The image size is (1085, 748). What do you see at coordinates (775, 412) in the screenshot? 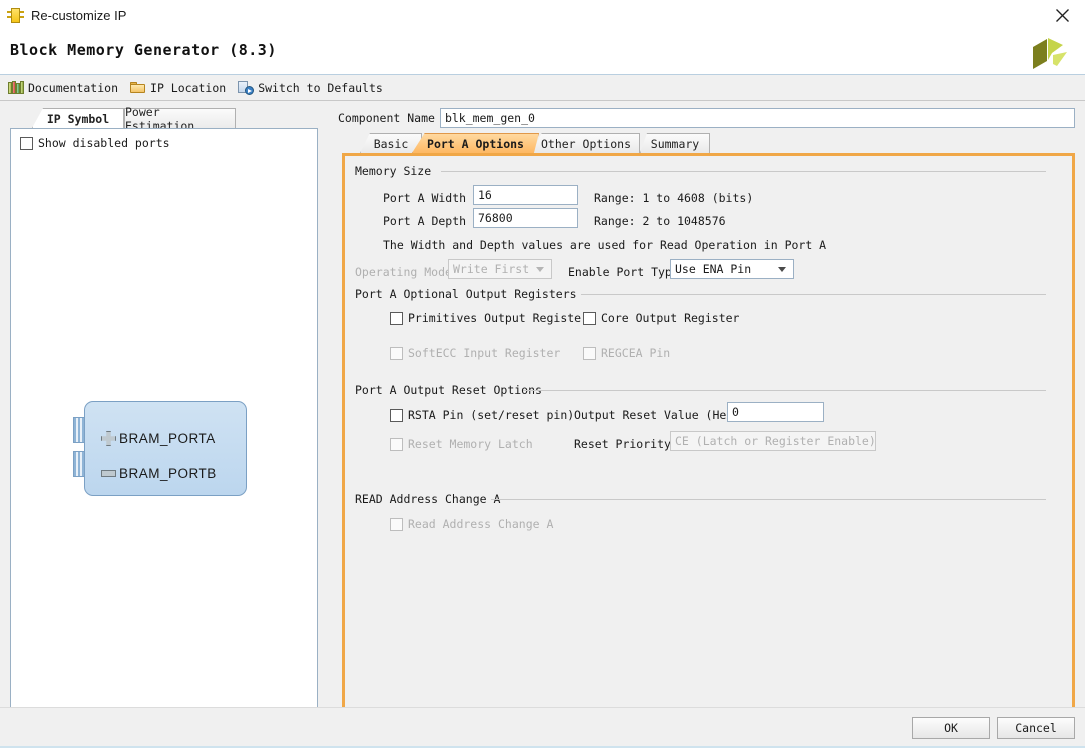
I see `output-reset-value-input` at bounding box center [775, 412].